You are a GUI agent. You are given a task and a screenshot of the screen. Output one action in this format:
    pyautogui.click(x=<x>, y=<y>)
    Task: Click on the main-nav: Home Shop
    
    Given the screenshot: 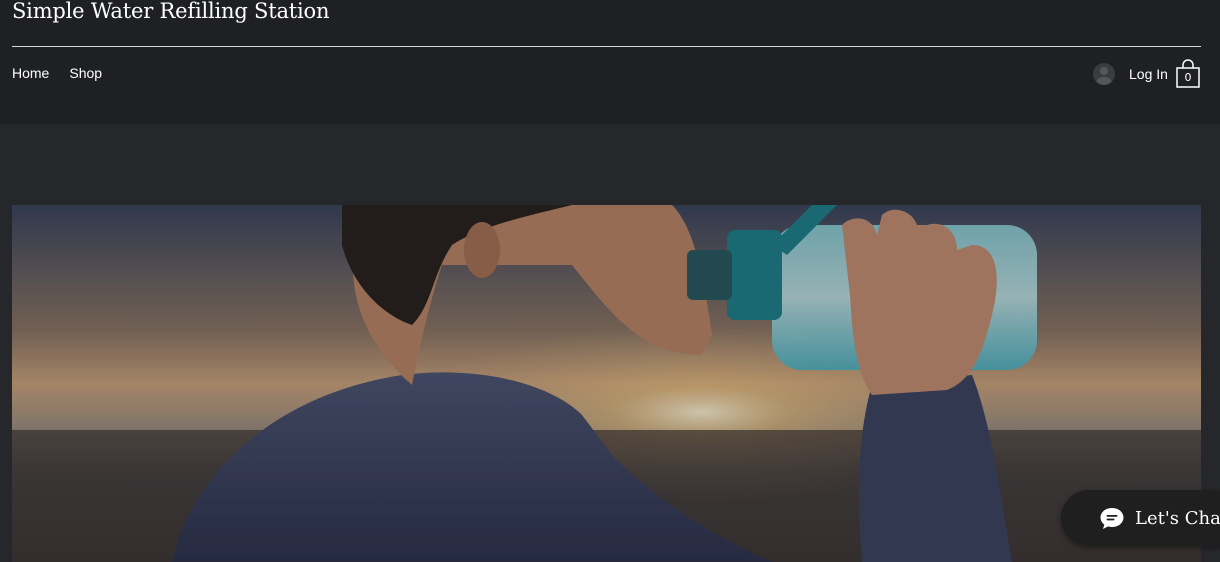 What is the action you would take?
    pyautogui.click(x=57, y=73)
    